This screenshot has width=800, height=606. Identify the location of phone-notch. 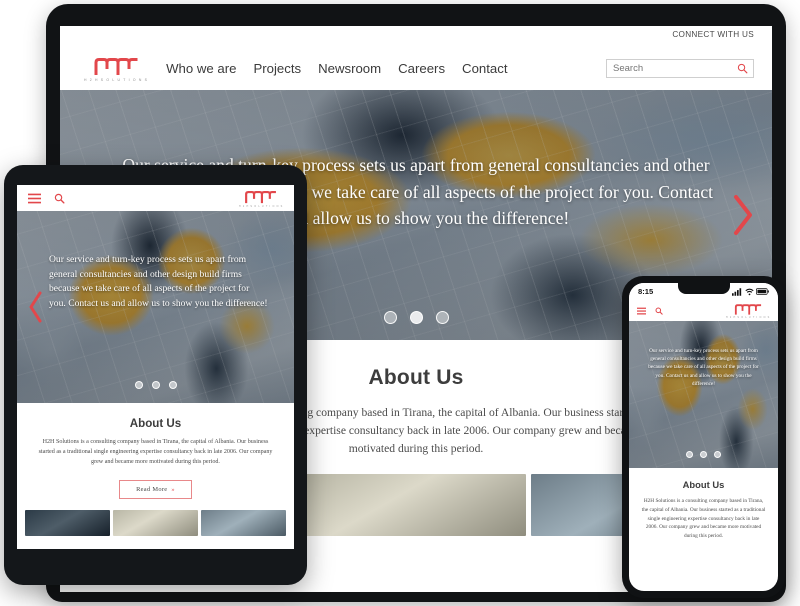
(703, 288).